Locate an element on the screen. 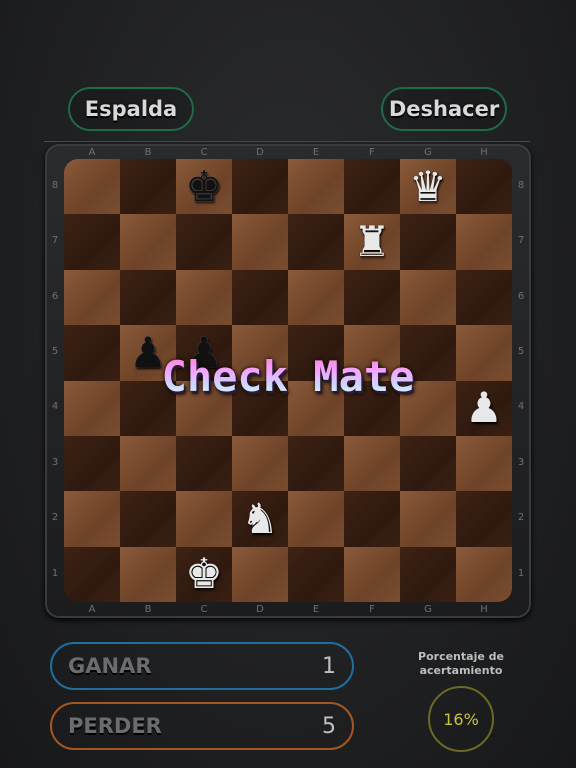 This screenshot has height=768, width=576. board-square-b1 is located at coordinates (148, 574).